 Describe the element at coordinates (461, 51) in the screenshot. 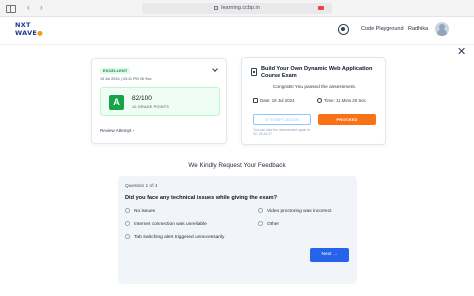

I see `close-icon: ✕` at that location.